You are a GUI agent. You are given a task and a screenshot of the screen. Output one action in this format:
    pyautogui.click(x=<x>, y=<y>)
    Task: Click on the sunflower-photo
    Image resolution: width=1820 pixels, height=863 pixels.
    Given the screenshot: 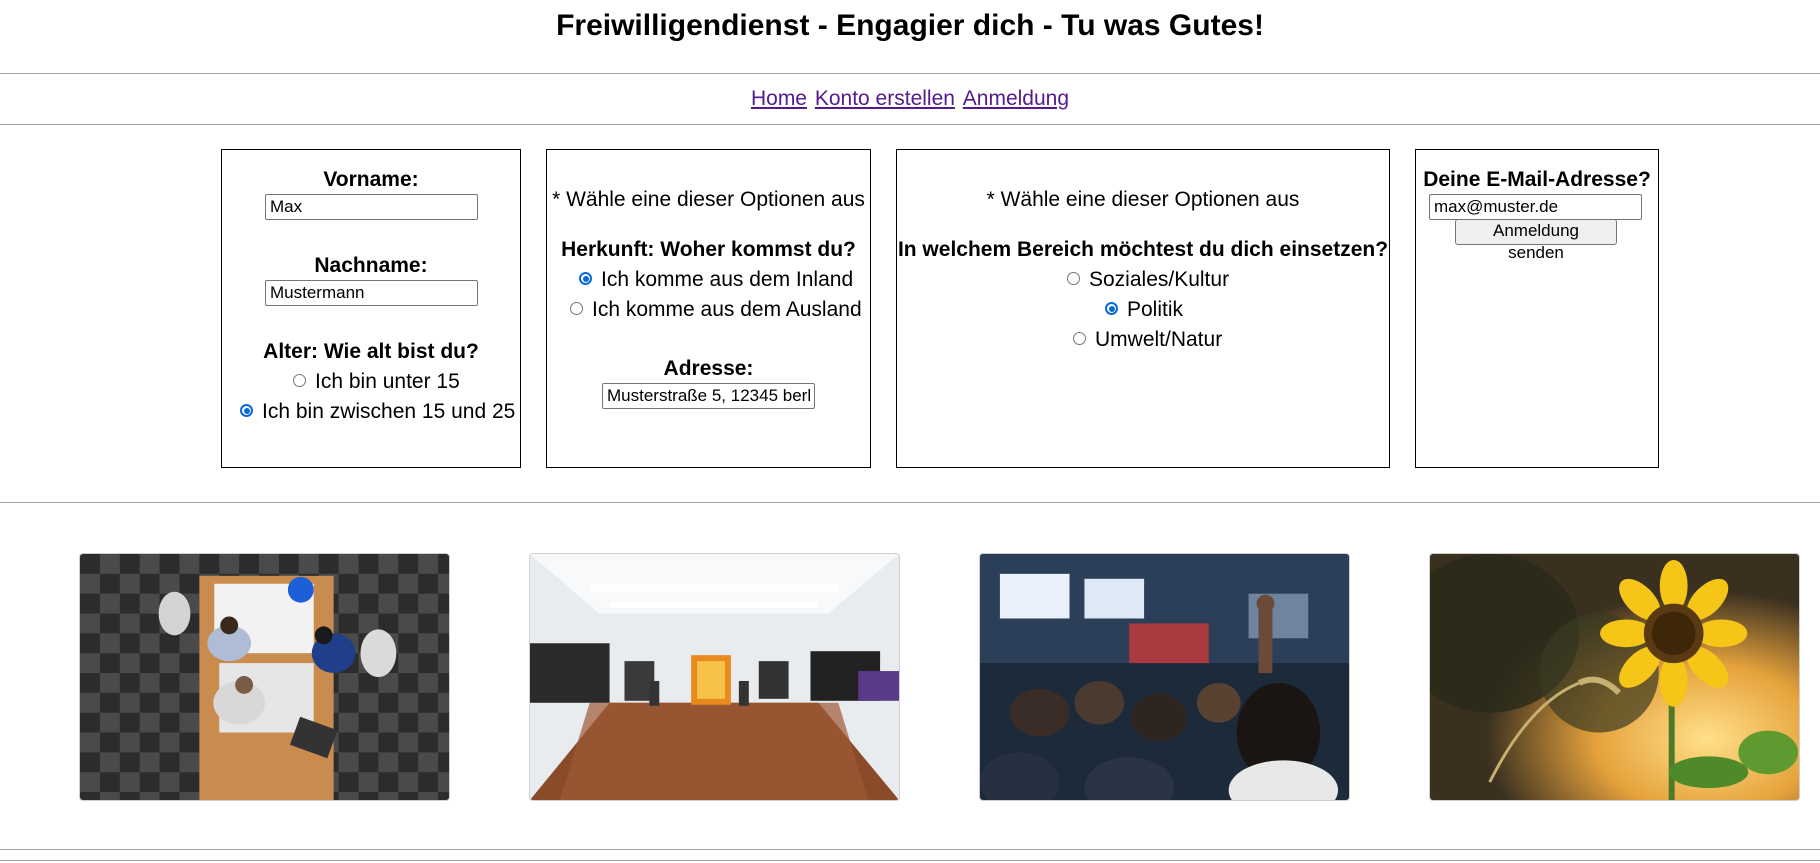 What is the action you would take?
    pyautogui.click(x=1614, y=677)
    